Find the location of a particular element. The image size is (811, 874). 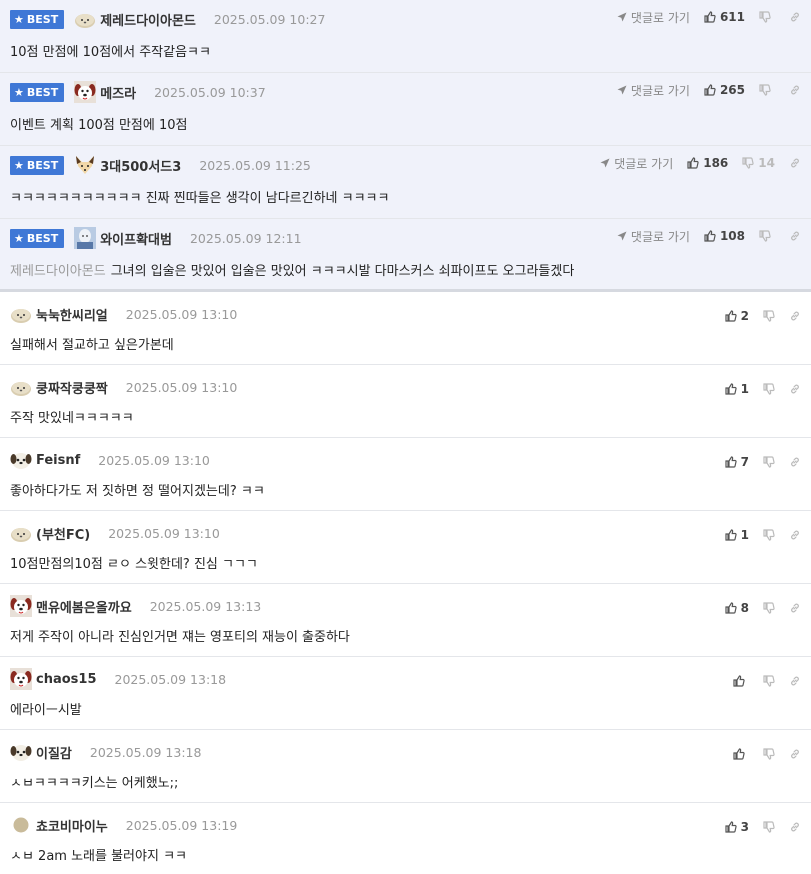

best-badge: ★ BEST is located at coordinates (37, 238).